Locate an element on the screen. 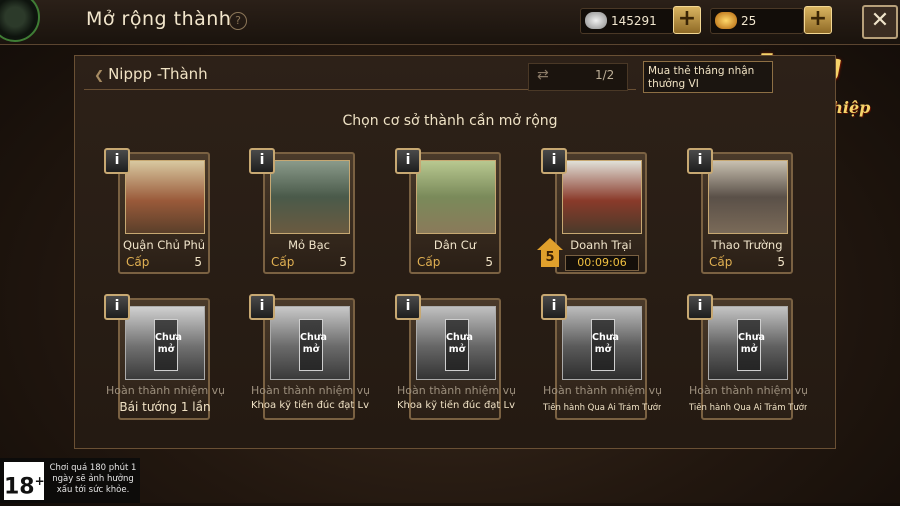 This screenshot has width=900, height=506. gold-counter: 25 is located at coordinates (757, 21).